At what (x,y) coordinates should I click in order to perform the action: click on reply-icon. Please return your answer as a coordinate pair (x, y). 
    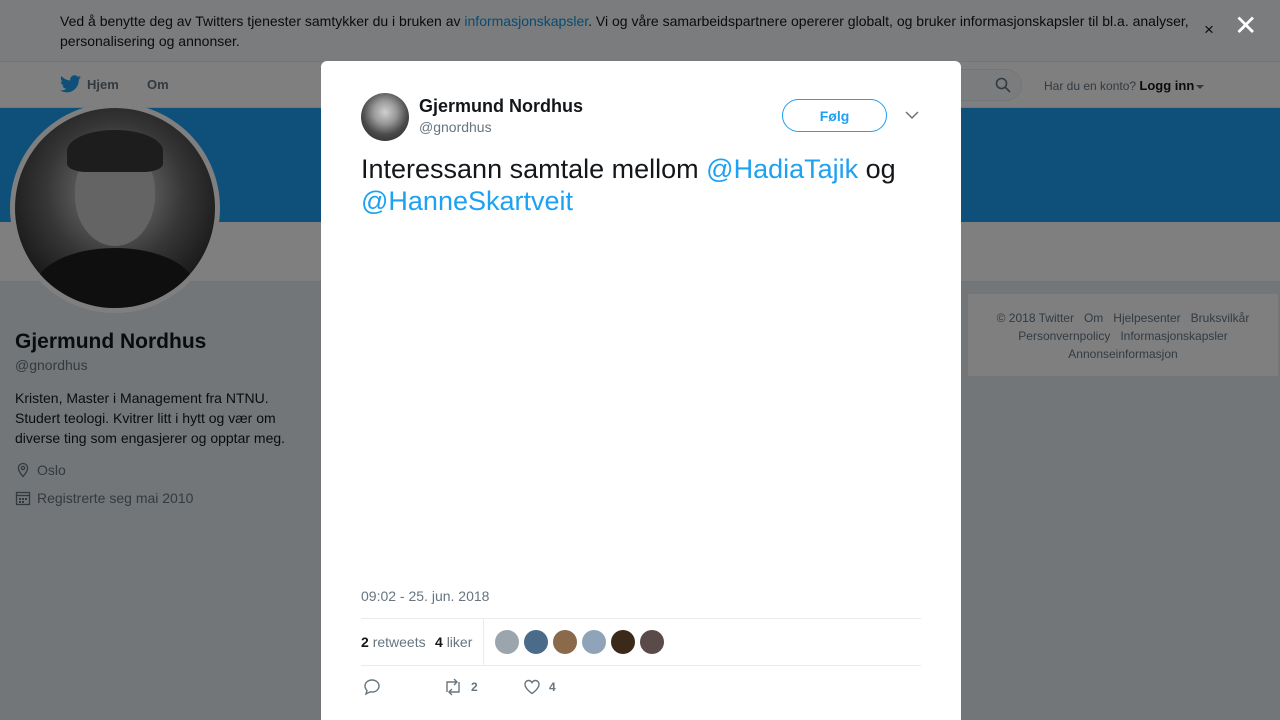
    Looking at the image, I should click on (372, 687).